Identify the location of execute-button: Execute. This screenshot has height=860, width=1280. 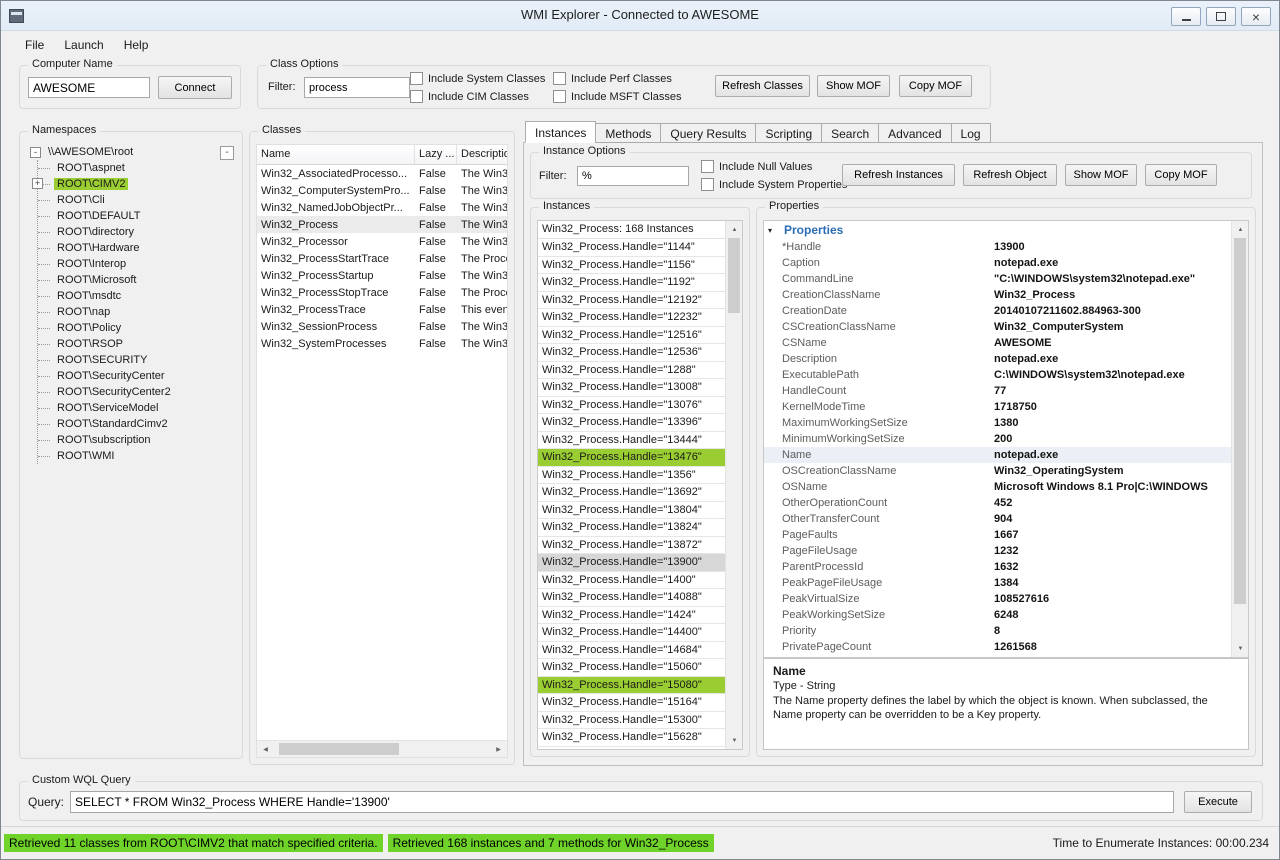
(1218, 802).